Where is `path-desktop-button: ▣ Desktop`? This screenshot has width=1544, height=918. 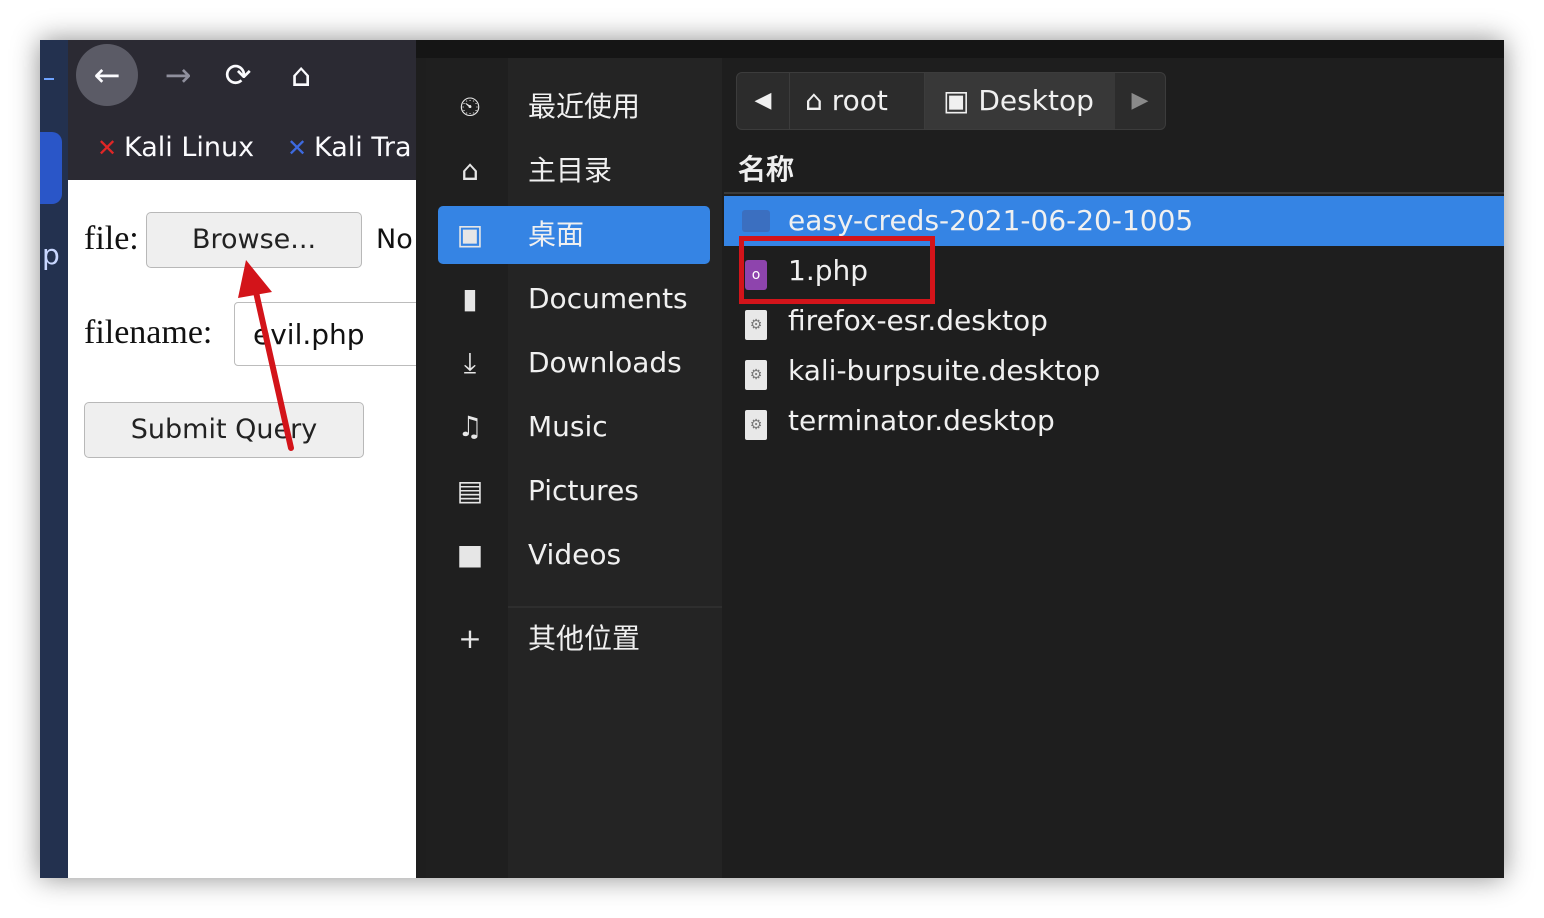
path-desktop-button: ▣ Desktop is located at coordinates (1020, 101).